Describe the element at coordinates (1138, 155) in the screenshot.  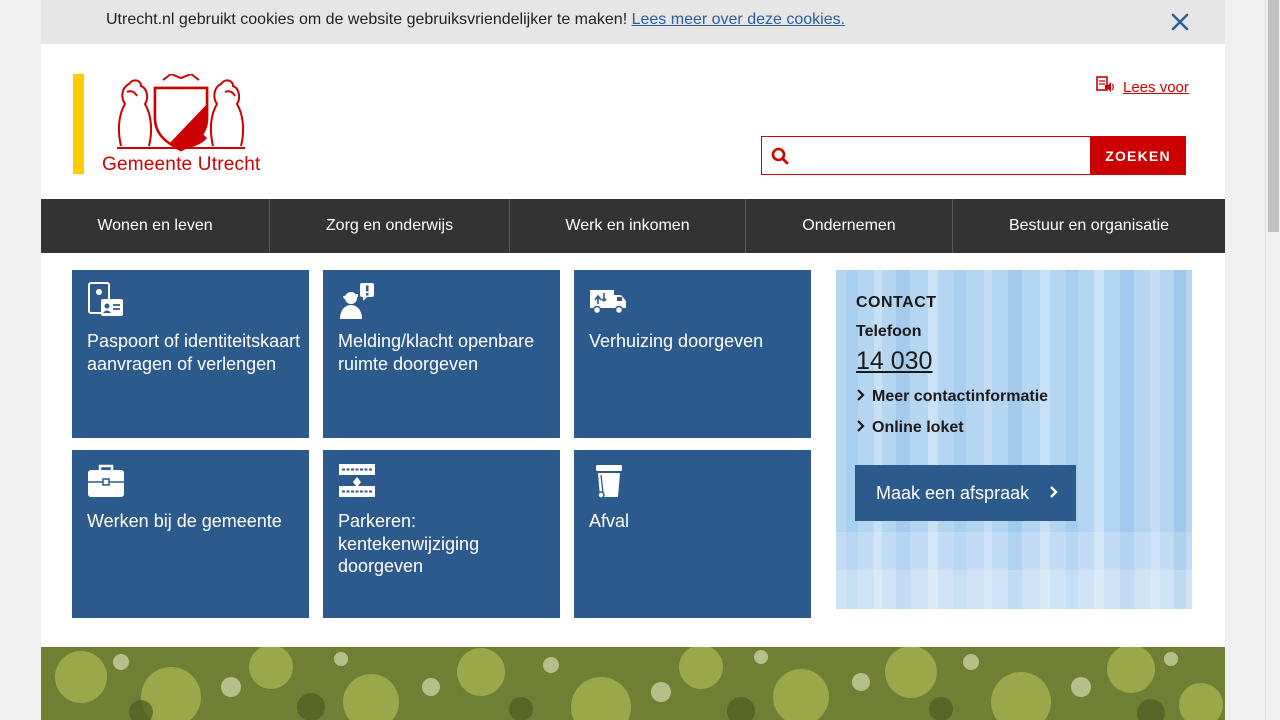
I see `search-button: ZOEKEN` at that location.